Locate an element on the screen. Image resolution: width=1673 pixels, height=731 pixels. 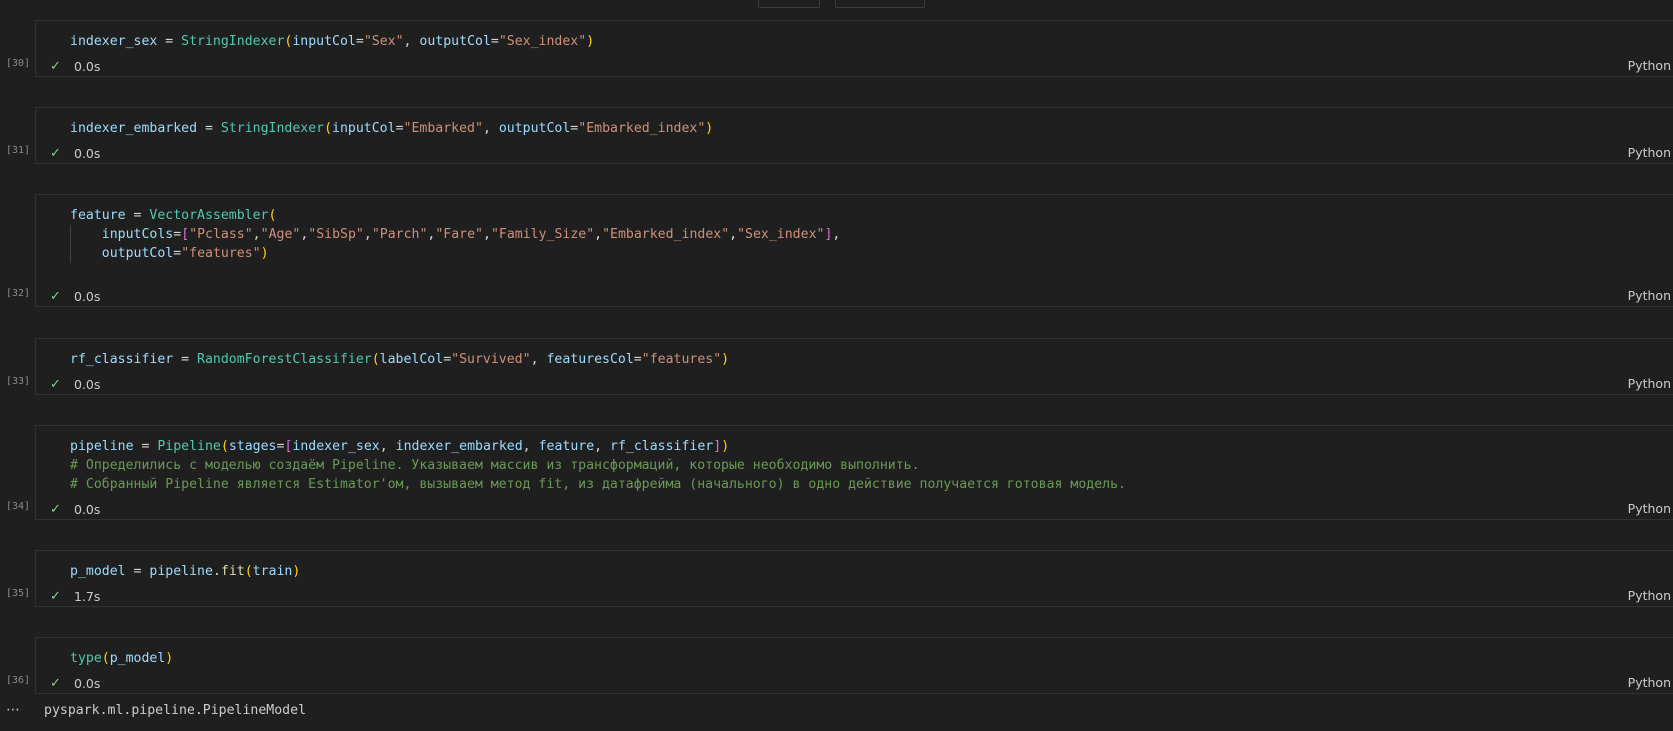
code-token: "Embarked" is located at coordinates (443, 128).